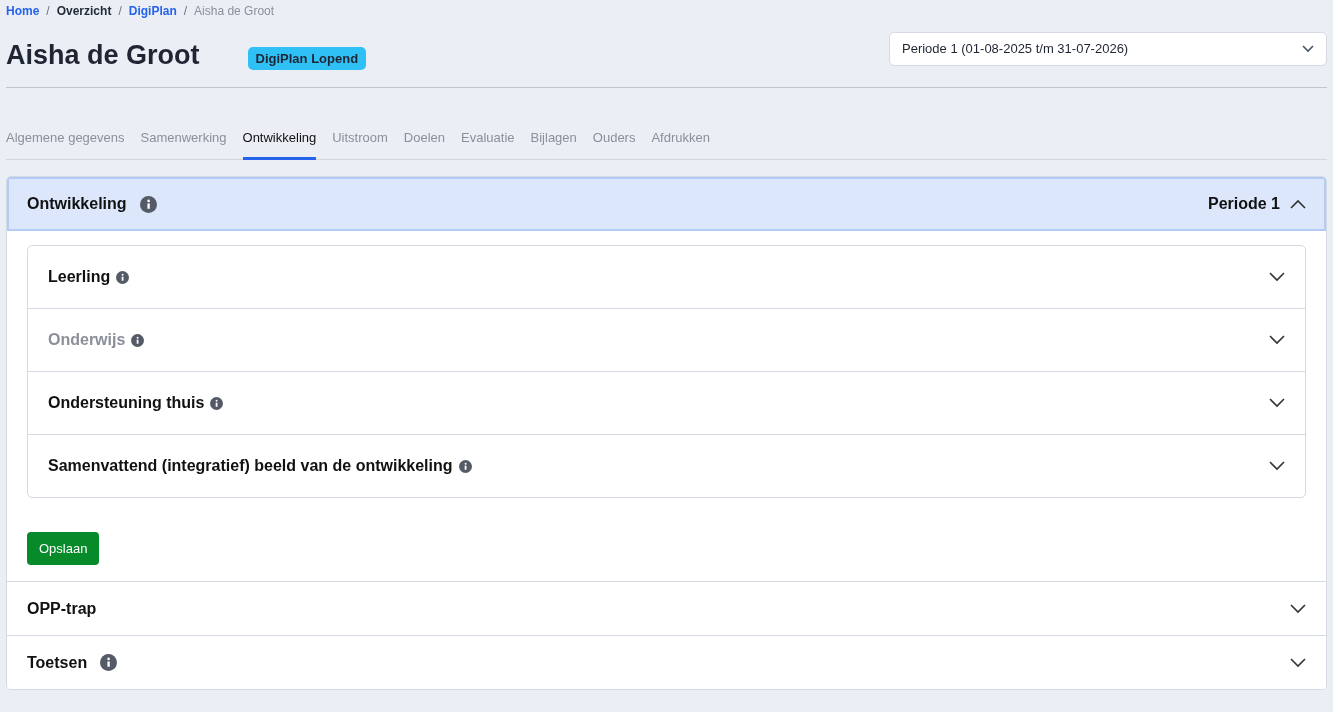  I want to click on tab: Afdrukken, so click(680, 140).